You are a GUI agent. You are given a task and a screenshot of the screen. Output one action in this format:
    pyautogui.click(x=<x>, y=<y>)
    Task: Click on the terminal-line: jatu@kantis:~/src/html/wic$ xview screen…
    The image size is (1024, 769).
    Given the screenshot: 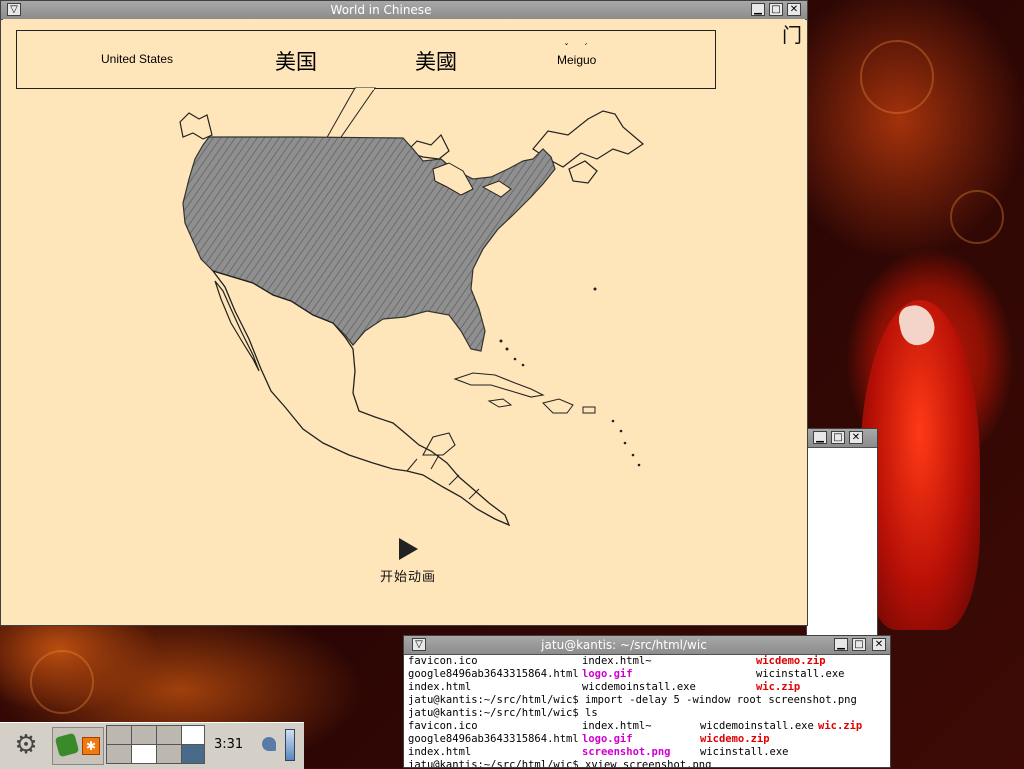 What is the action you would take?
    pyautogui.click(x=560, y=763)
    